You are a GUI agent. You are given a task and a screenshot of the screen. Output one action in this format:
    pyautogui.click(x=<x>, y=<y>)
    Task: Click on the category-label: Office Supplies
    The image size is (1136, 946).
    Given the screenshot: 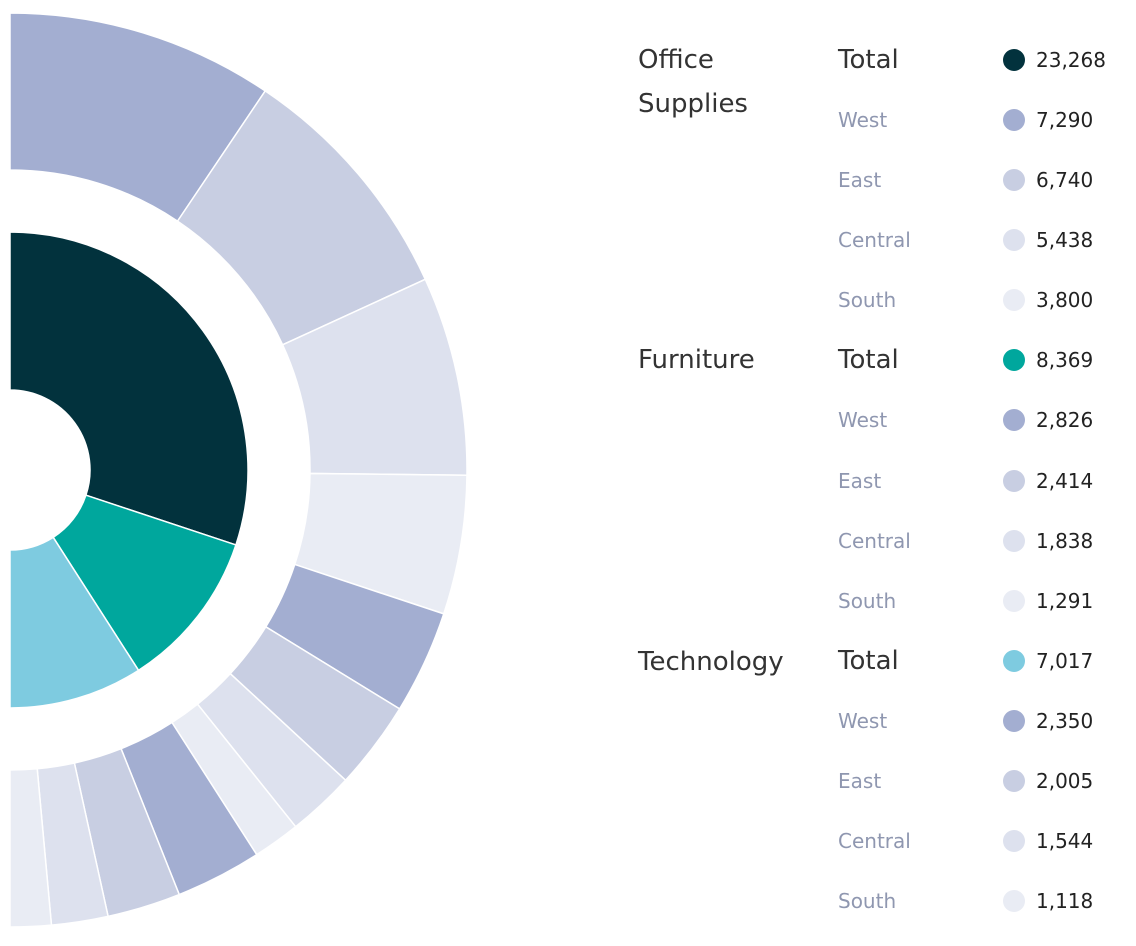 What is the action you would take?
    pyautogui.click(x=723, y=82)
    